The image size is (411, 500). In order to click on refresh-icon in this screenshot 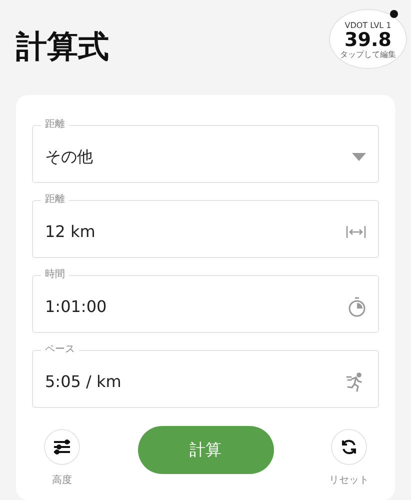, I will do `click(349, 446)`.